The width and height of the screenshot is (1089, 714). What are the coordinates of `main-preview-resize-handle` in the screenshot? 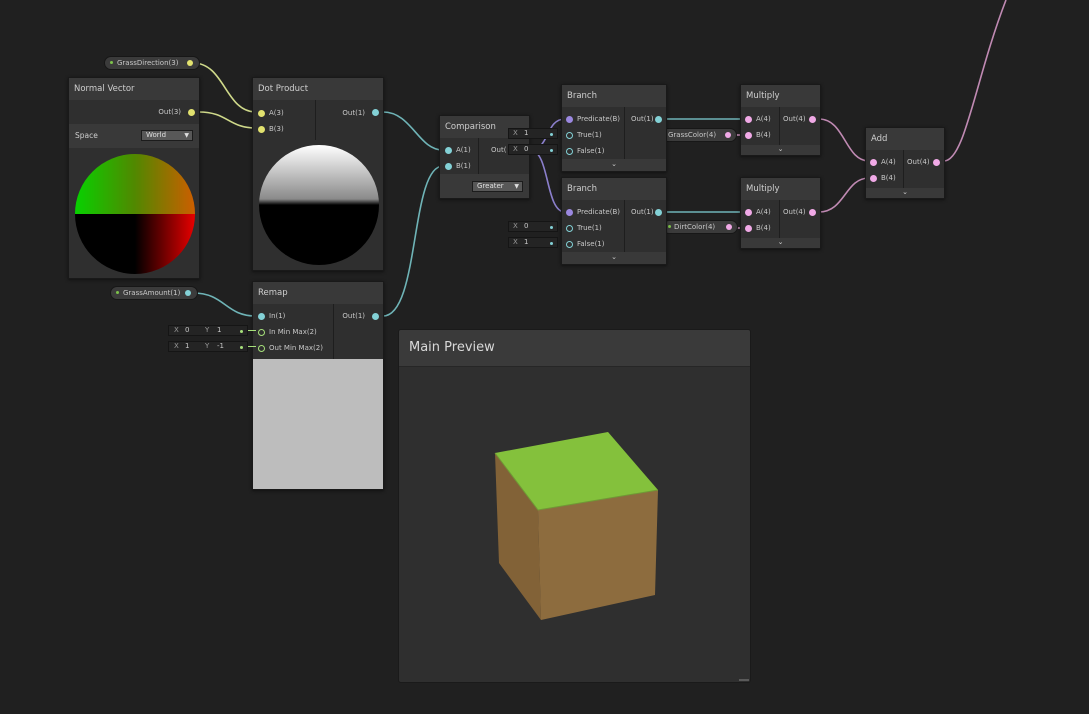 It's located at (744, 680).